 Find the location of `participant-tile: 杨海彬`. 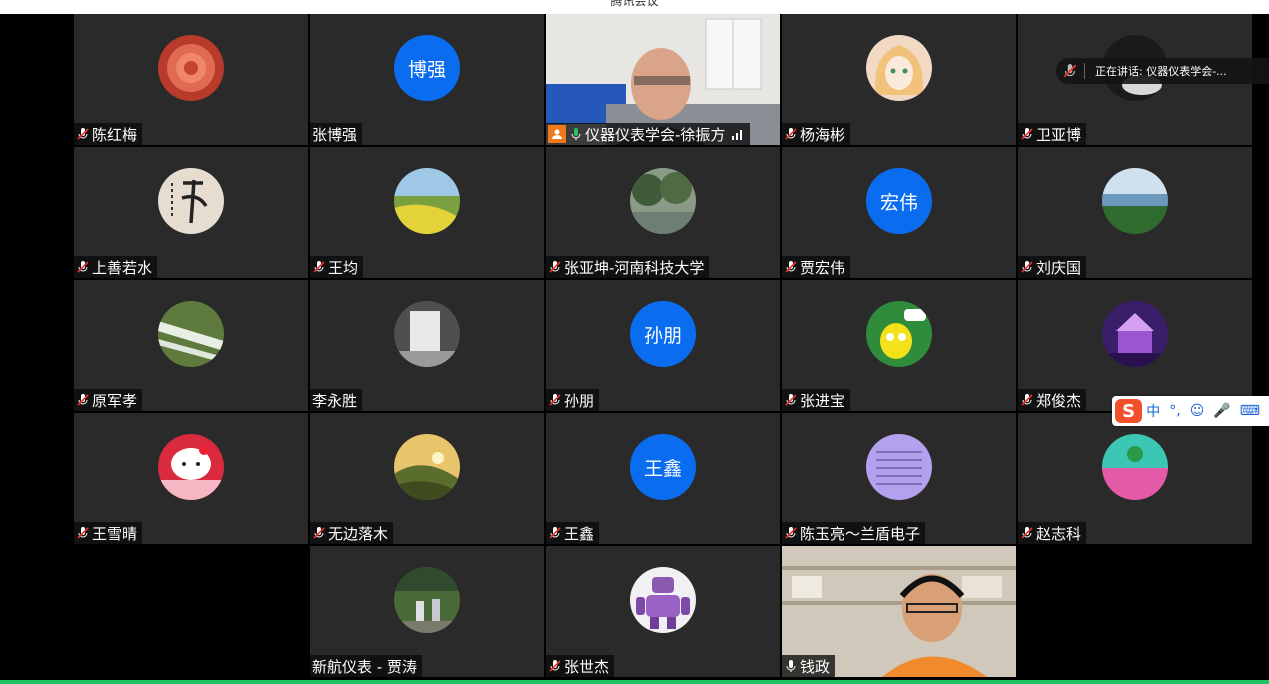

participant-tile: 杨海彬 is located at coordinates (899, 79).